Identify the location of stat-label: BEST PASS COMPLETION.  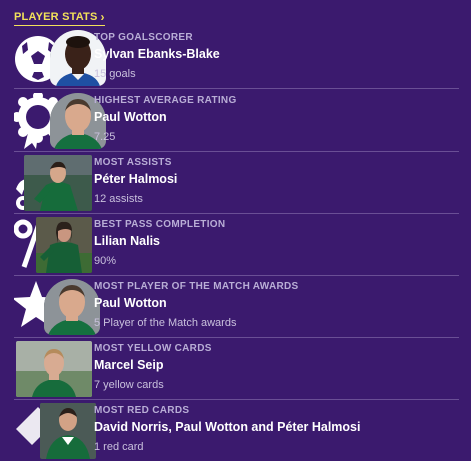
(160, 224).